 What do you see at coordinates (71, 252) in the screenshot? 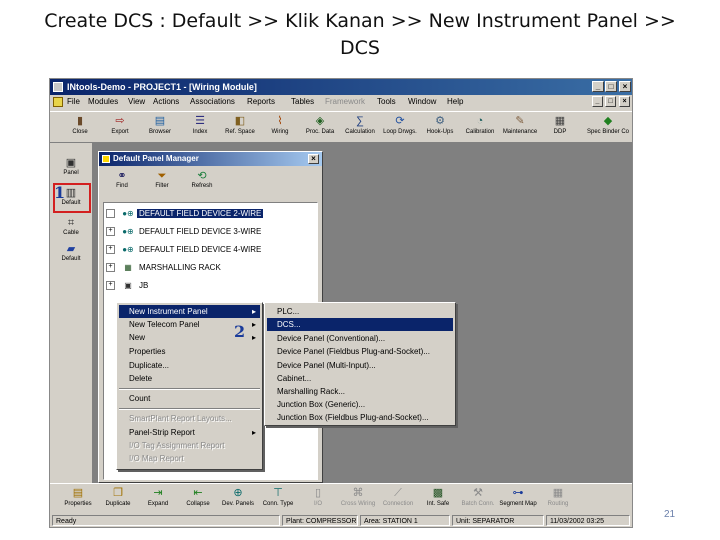
I see `sidebar-item-default-cable: ▰ Default` at bounding box center [71, 252].